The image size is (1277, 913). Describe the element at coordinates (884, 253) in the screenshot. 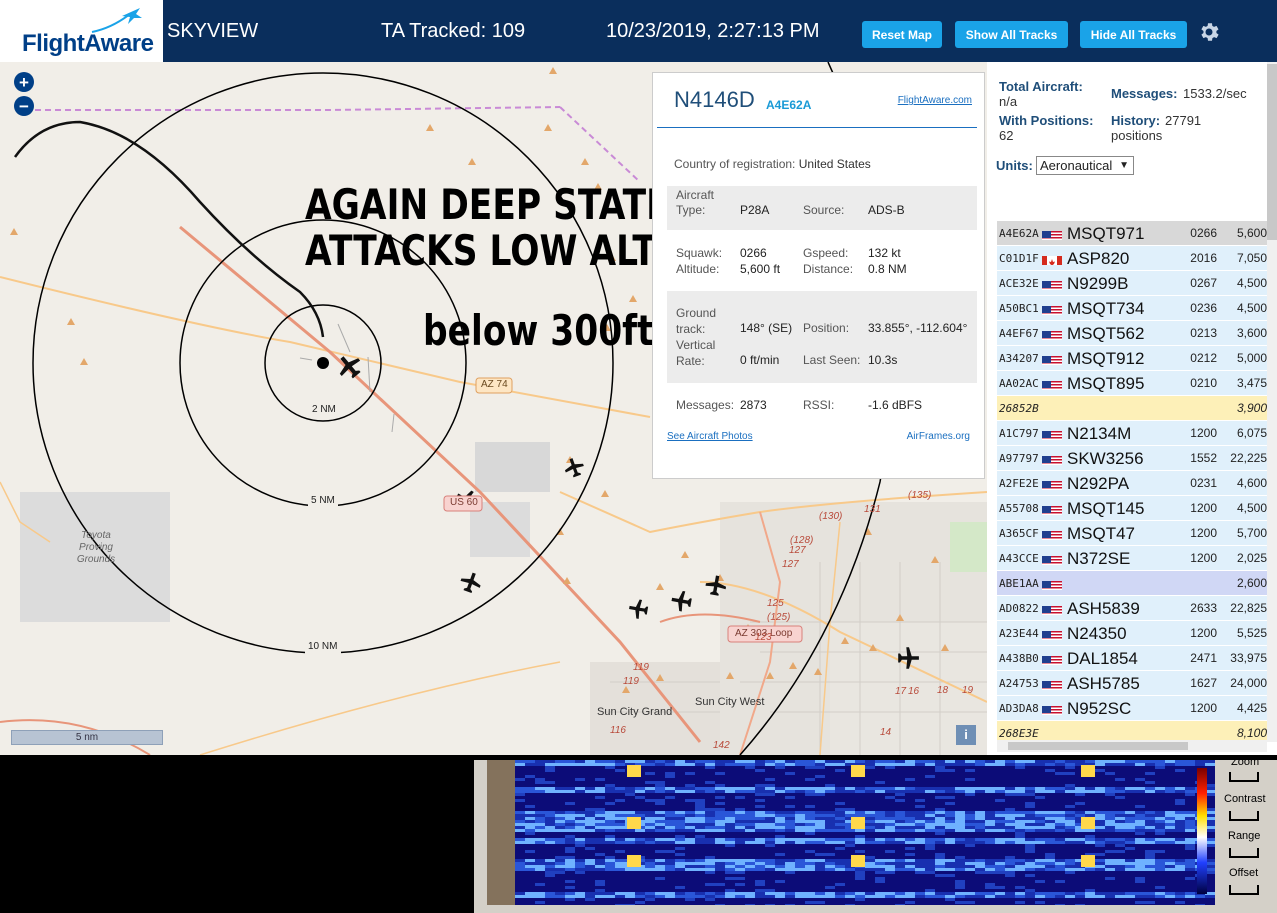

I see `gspeed-value: 132 kt` at that location.